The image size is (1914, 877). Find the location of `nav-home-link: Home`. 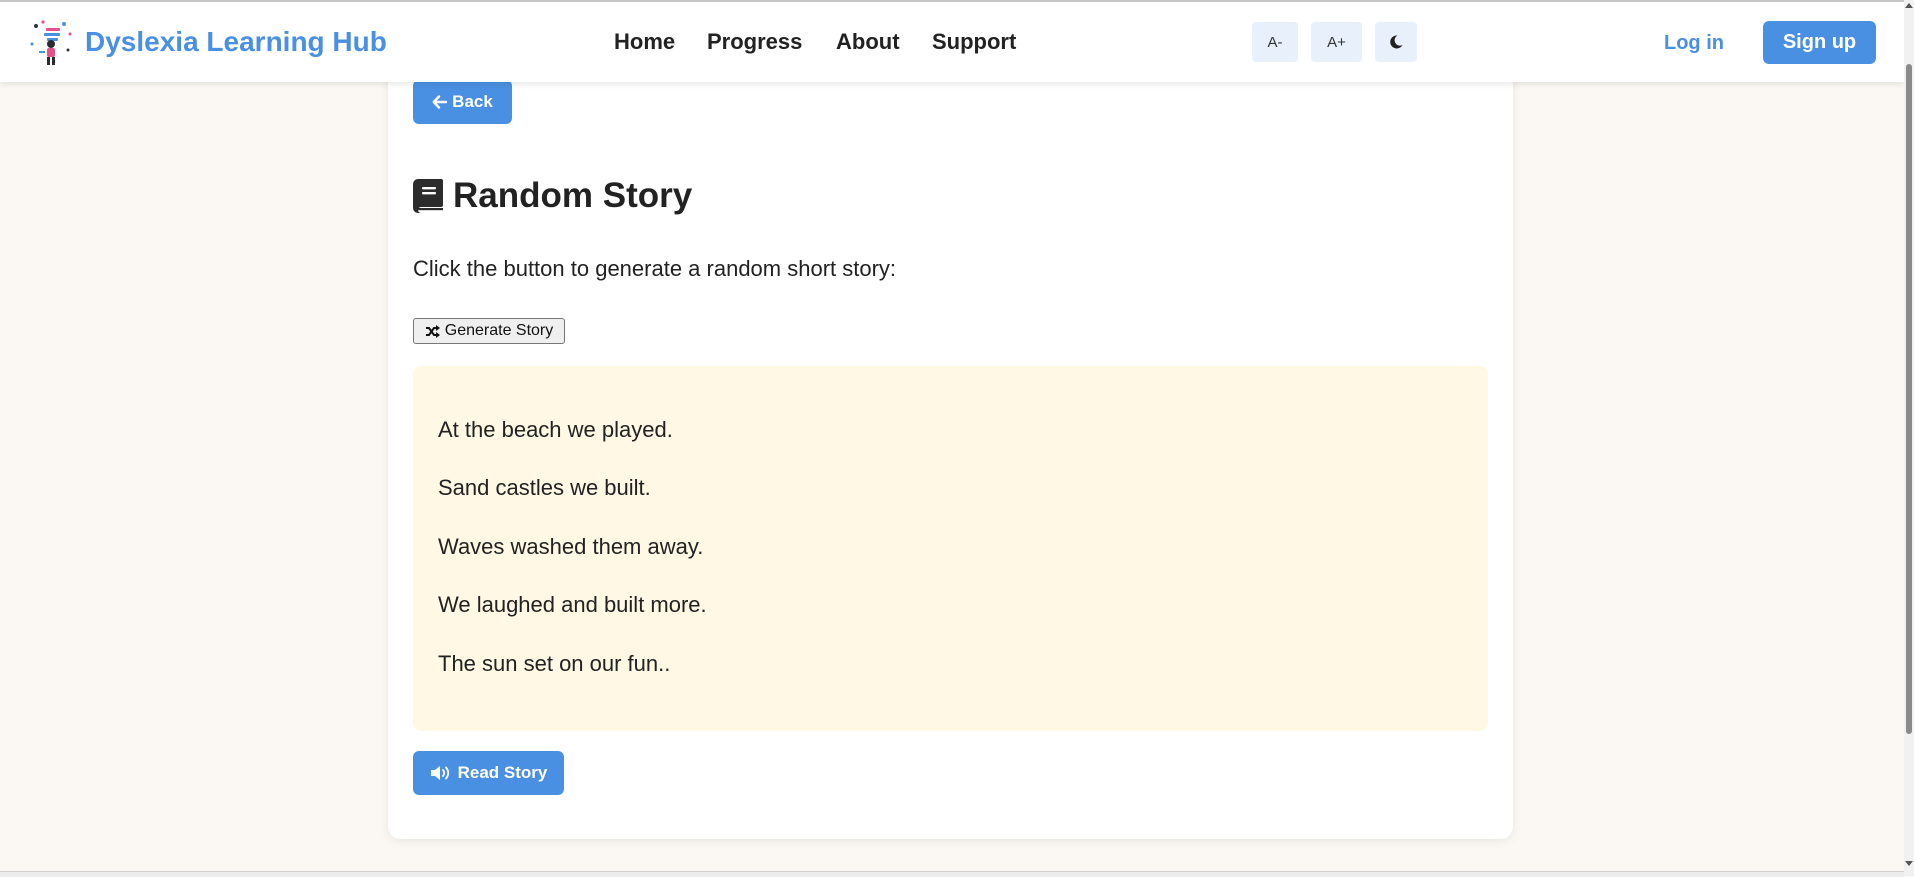

nav-home-link: Home is located at coordinates (644, 42).